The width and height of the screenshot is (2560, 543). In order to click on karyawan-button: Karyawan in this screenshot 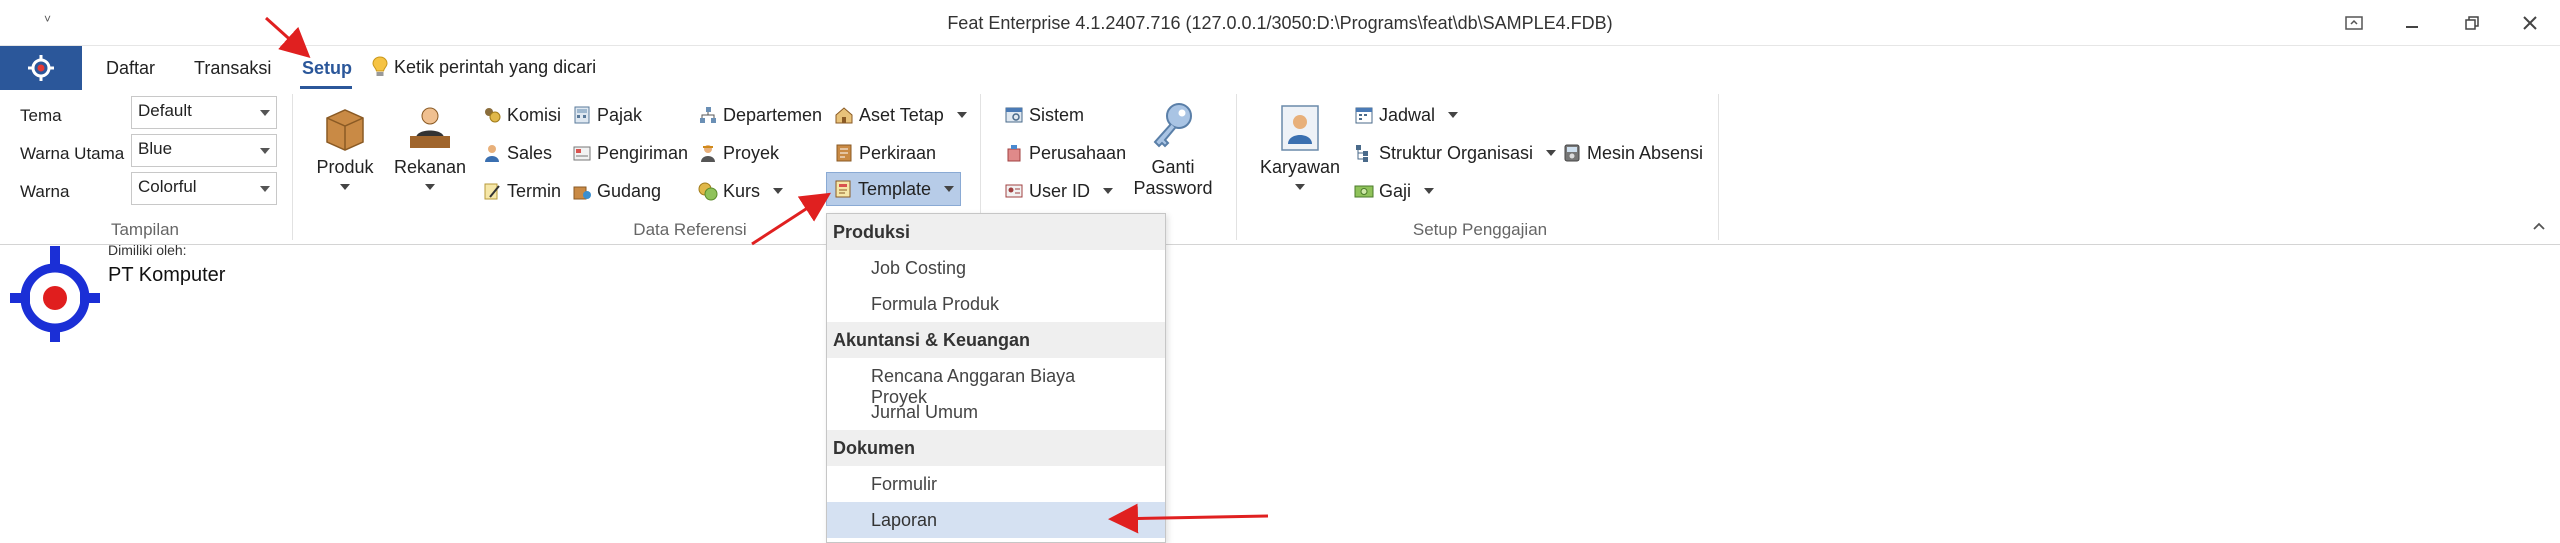, I will do `click(1300, 147)`.